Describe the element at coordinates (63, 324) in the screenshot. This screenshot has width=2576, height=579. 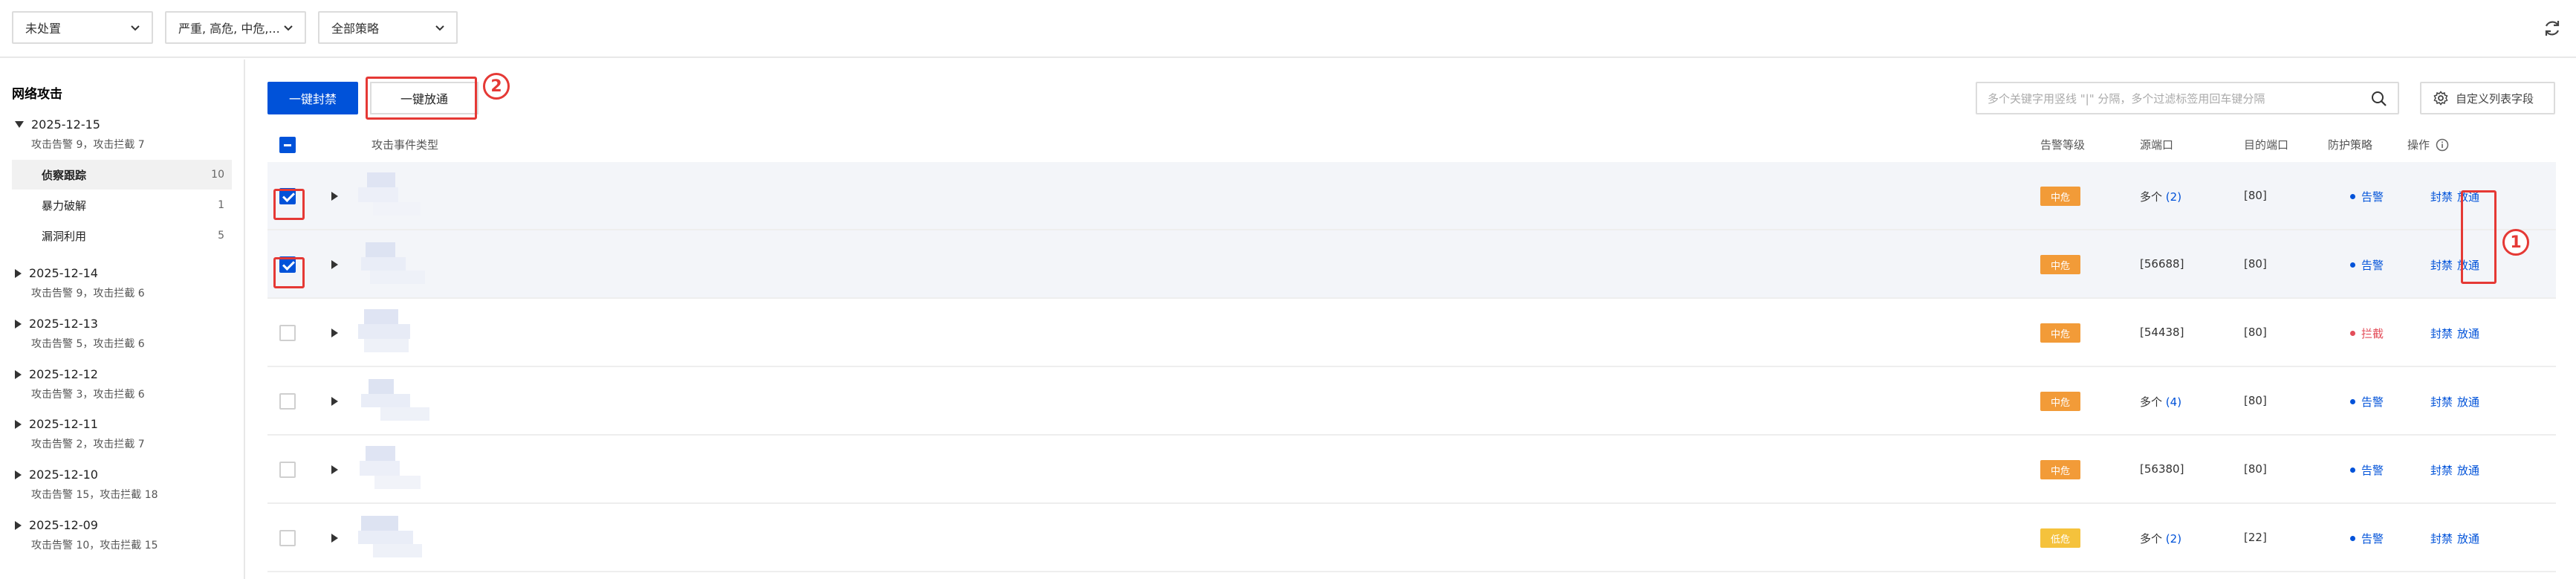
I see `sidebar-date-label: 2025-12-13` at that location.